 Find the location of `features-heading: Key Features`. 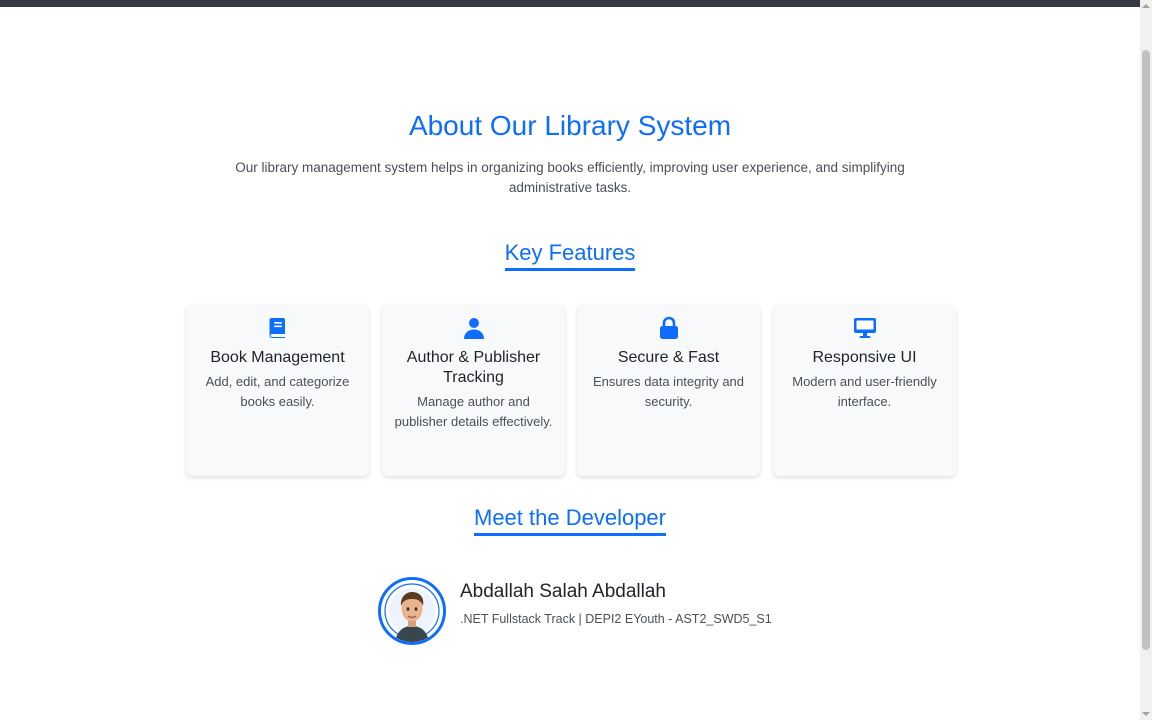

features-heading: Key Features is located at coordinates (570, 255).